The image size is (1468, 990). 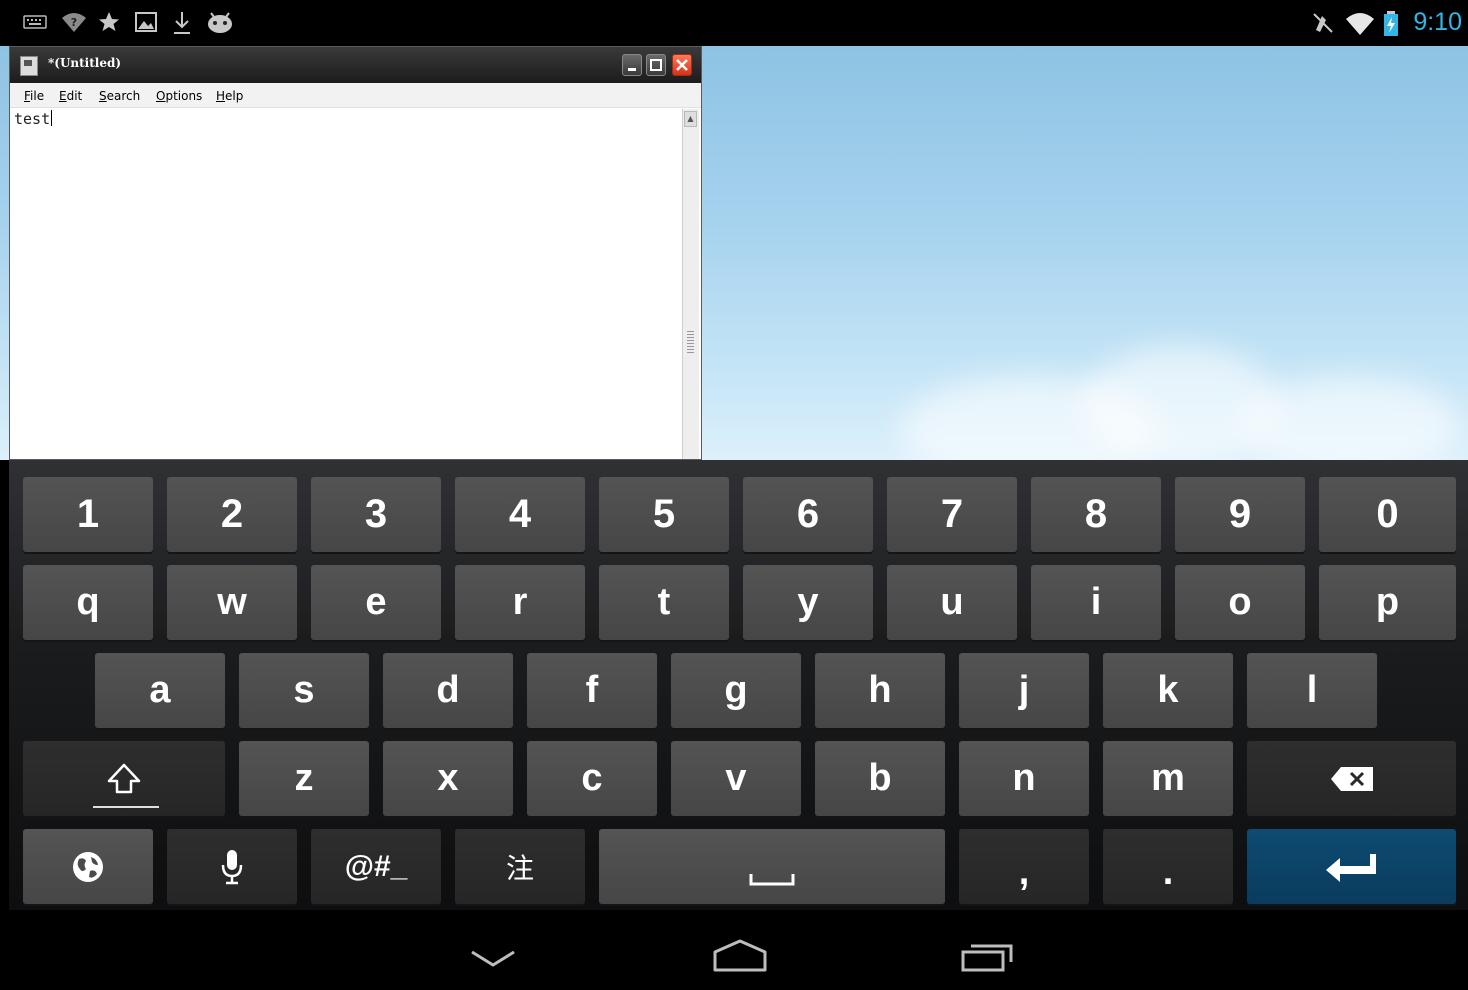 I want to click on maximize-icon, so click(x=656, y=65).